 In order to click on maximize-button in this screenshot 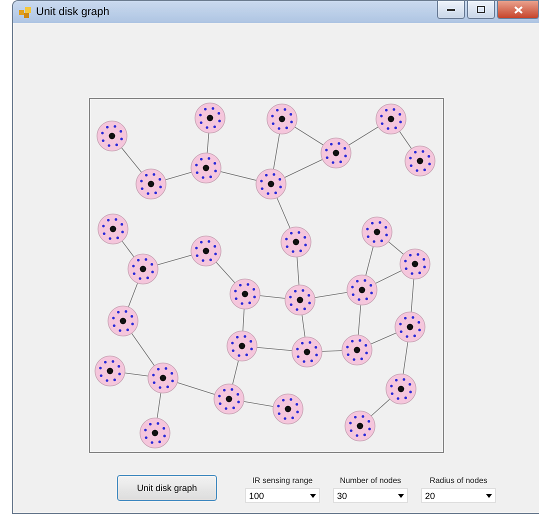, I will do `click(481, 10)`.